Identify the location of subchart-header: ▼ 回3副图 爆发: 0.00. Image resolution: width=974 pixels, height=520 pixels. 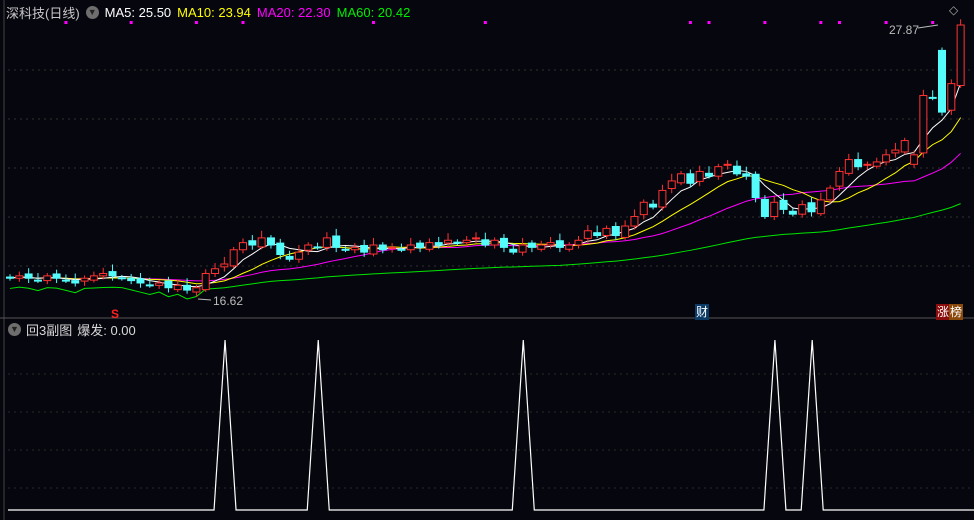
(72, 329).